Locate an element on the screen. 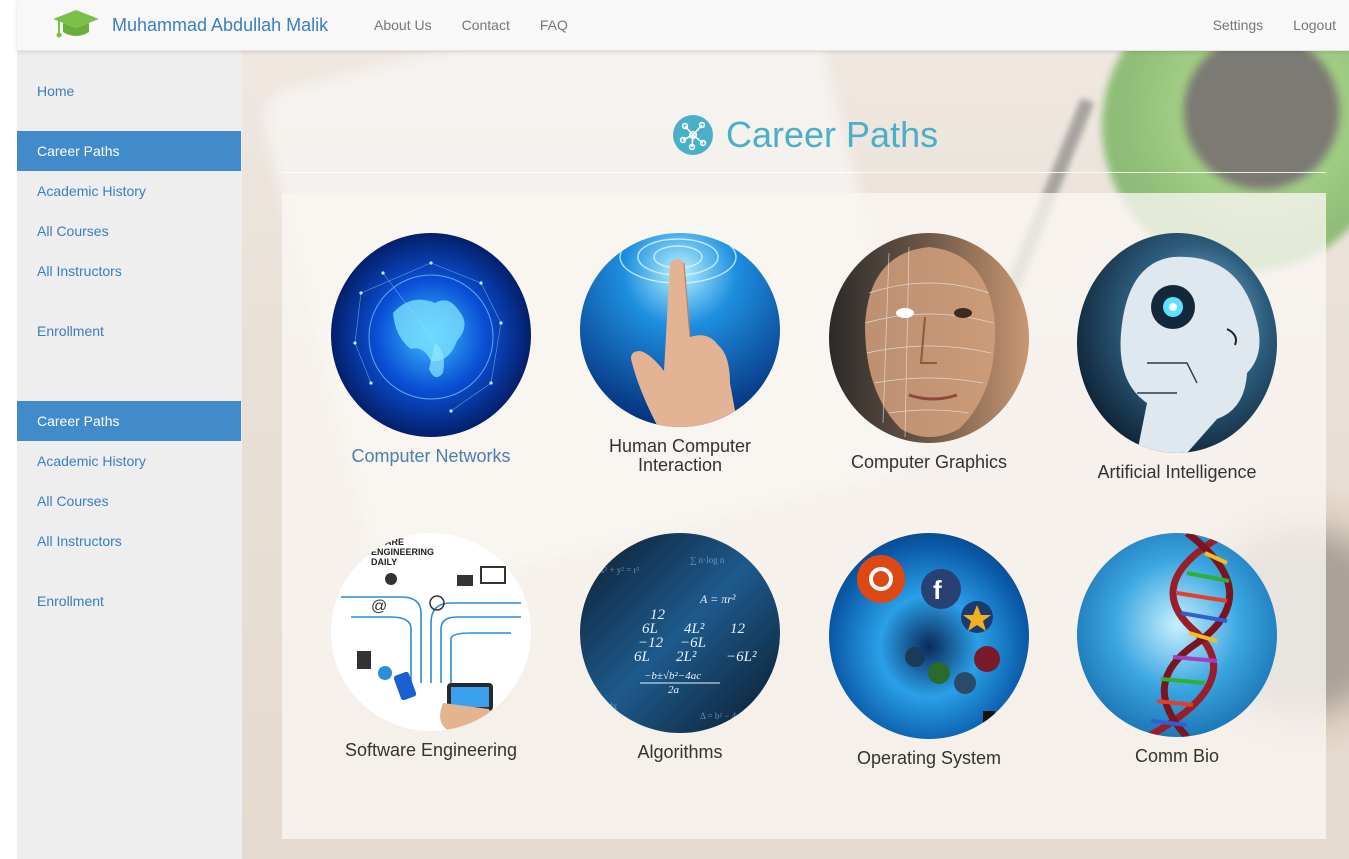  svg-text: ∫ f(x)dx is located at coordinates (603, 706).